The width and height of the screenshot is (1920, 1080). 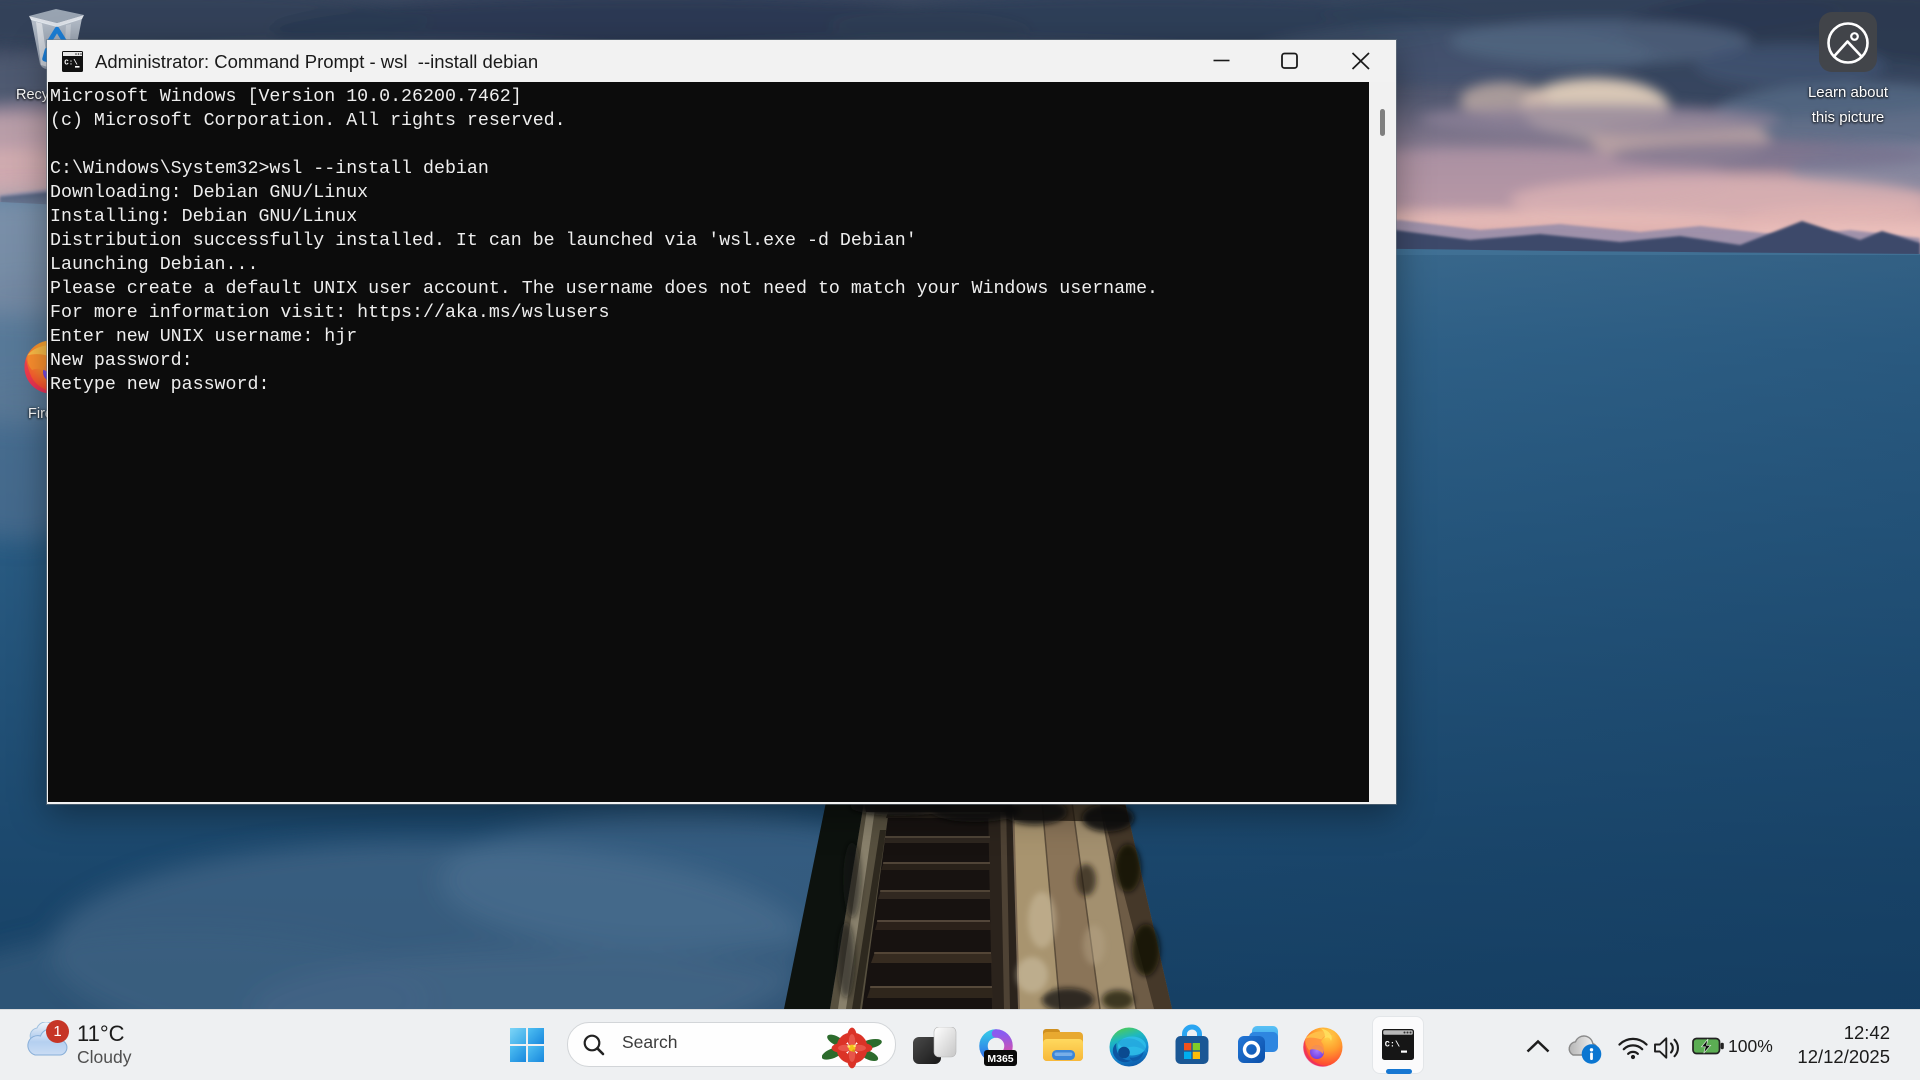 What do you see at coordinates (1392, 1045) in the screenshot?
I see `svg-text: C:\` at bounding box center [1392, 1045].